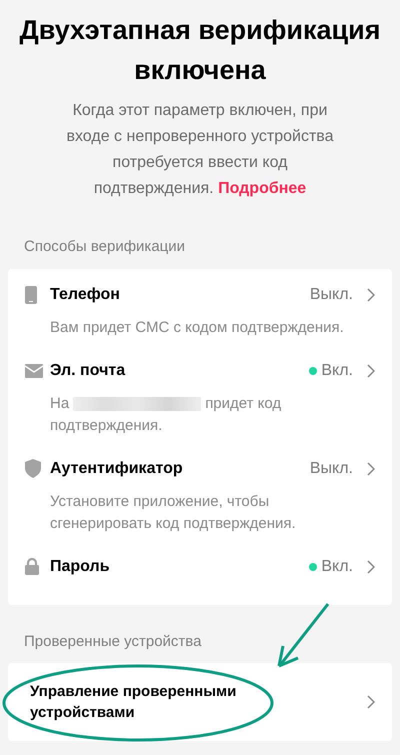  I want to click on description-text: придет код, so click(243, 404).